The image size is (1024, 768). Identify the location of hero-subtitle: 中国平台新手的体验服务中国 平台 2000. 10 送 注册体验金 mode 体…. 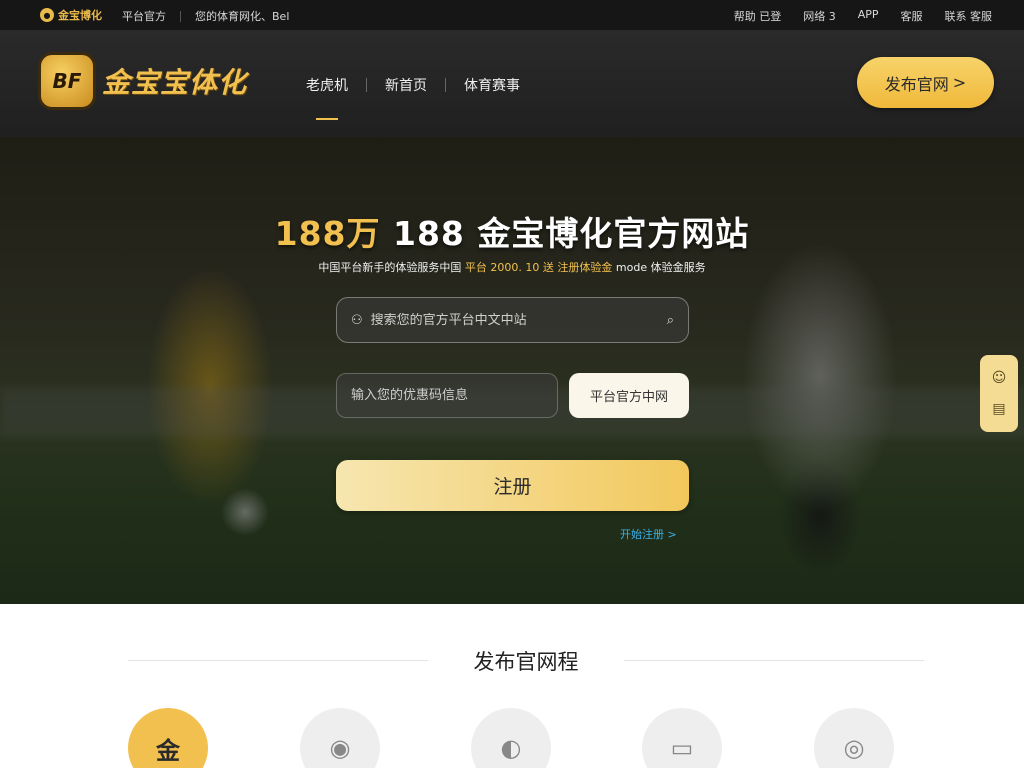
(512, 267).